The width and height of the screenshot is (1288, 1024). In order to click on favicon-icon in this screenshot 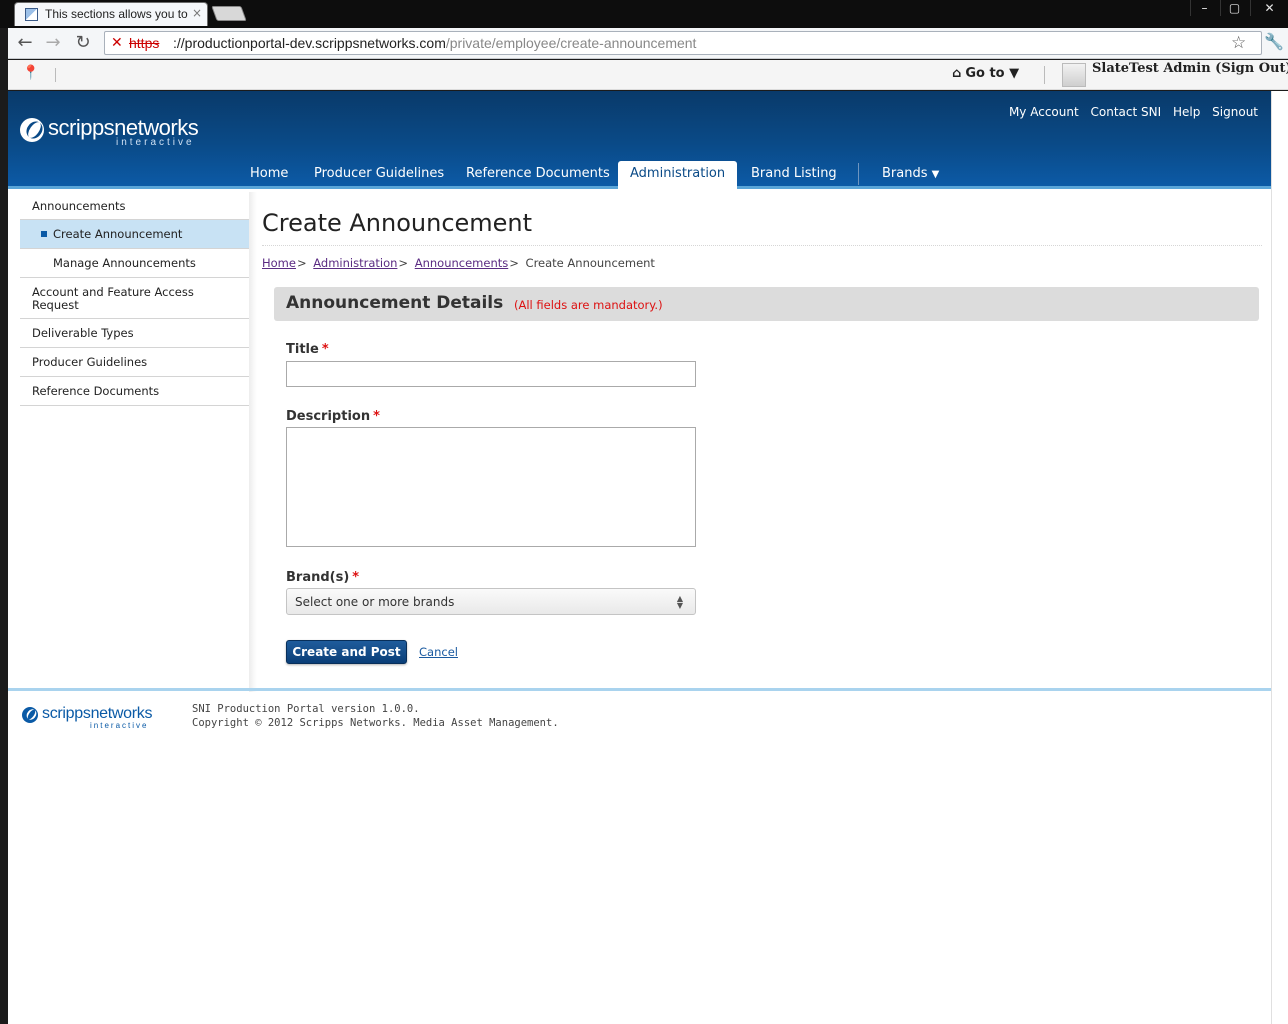, I will do `click(31, 14)`.